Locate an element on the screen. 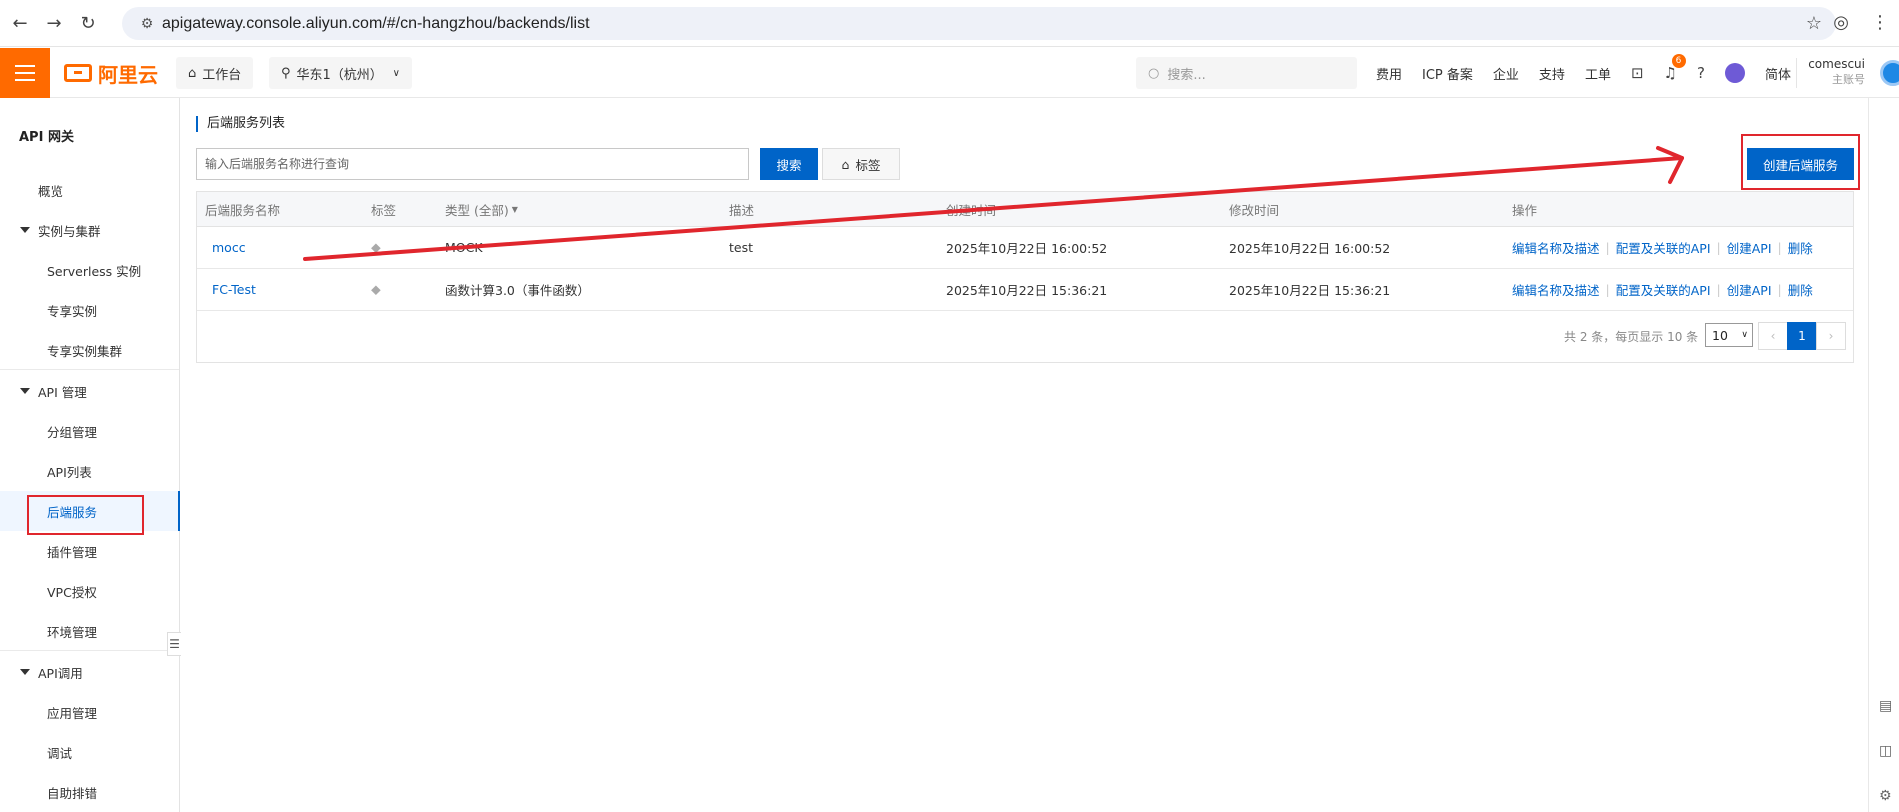 The image size is (1899, 812). ai-assistant-icon is located at coordinates (1734, 73).